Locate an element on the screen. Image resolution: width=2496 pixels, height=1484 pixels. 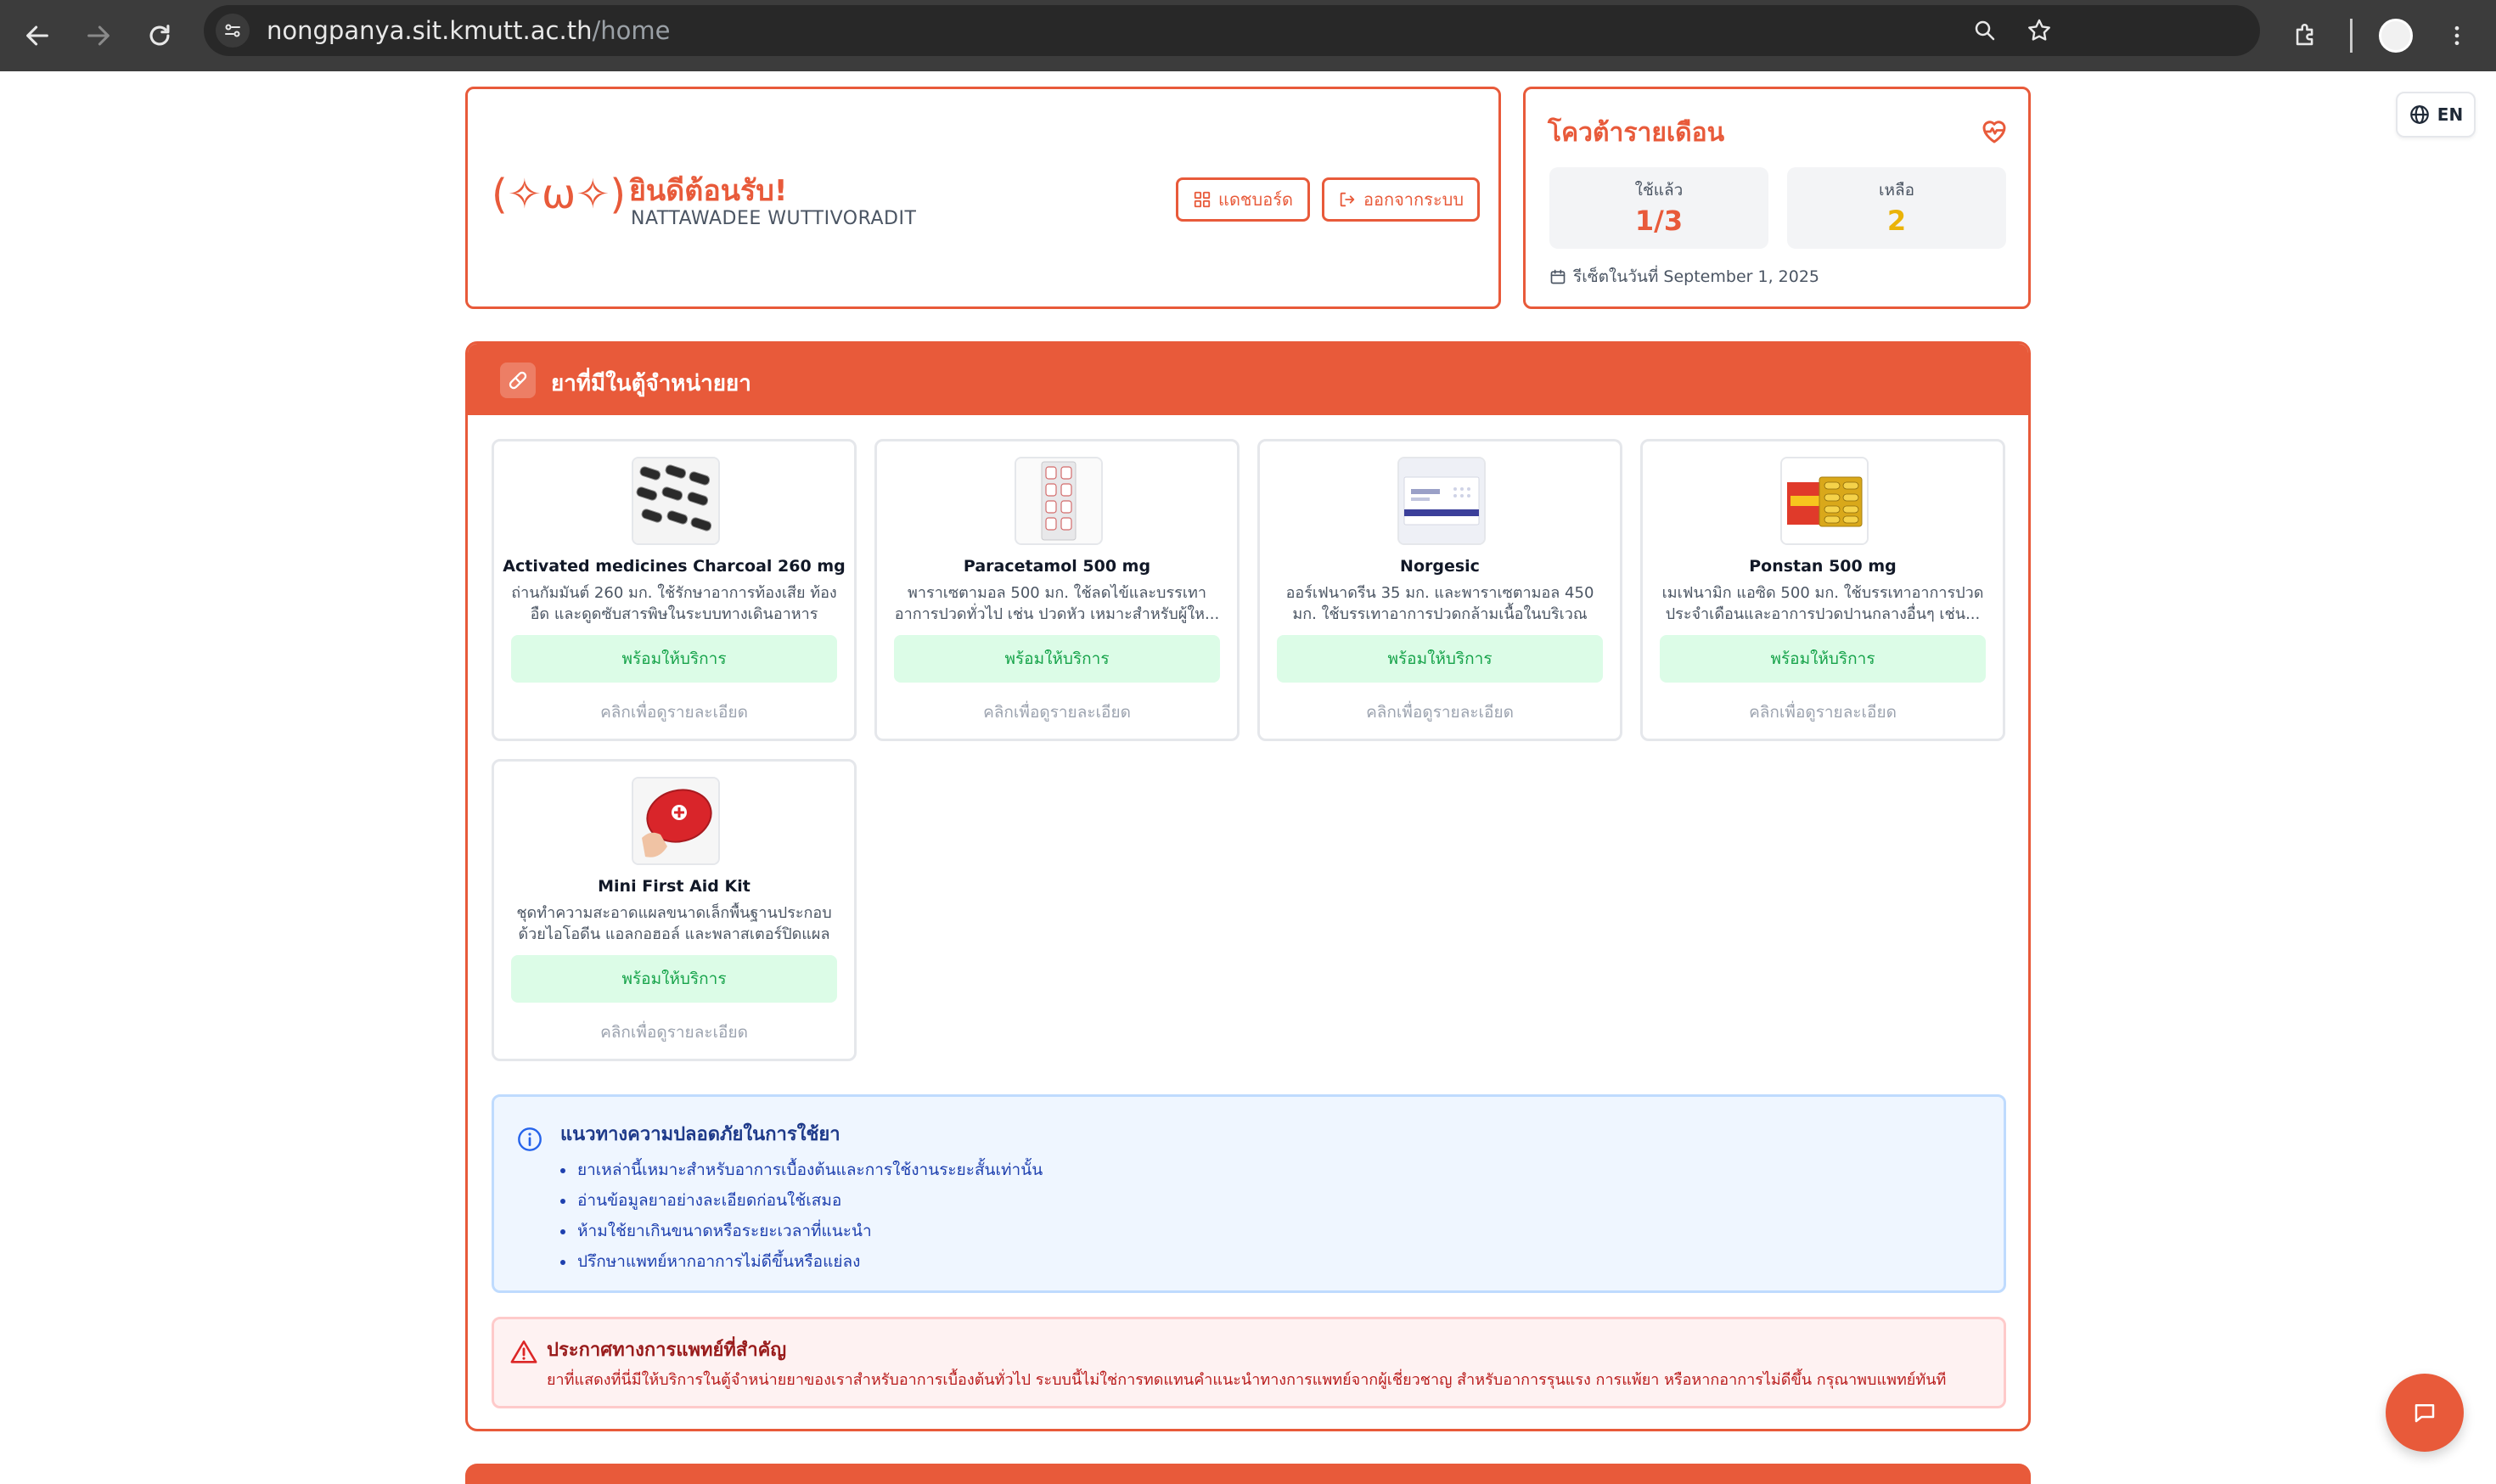
tune-icon is located at coordinates (232, 30).